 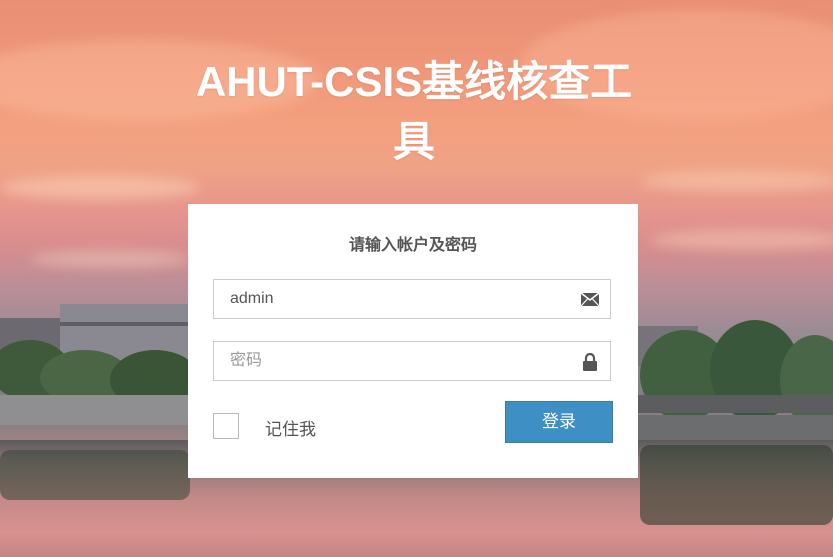 What do you see at coordinates (726, 429) in the screenshot?
I see `river-wall` at bounding box center [726, 429].